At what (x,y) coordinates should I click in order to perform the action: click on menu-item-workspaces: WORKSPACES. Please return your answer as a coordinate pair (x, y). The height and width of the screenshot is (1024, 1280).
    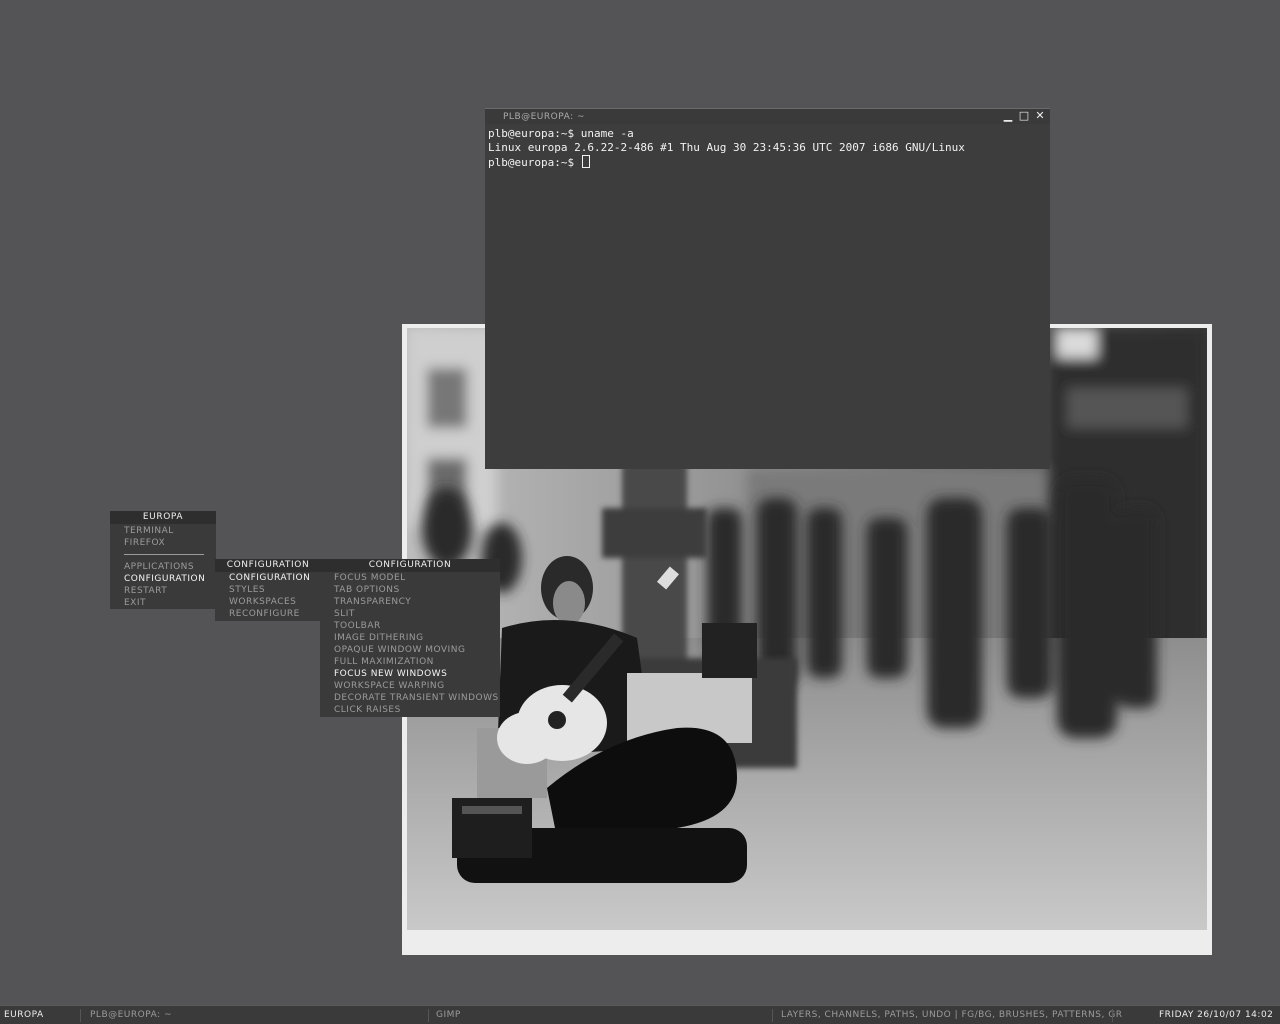
    Looking at the image, I should click on (268, 602).